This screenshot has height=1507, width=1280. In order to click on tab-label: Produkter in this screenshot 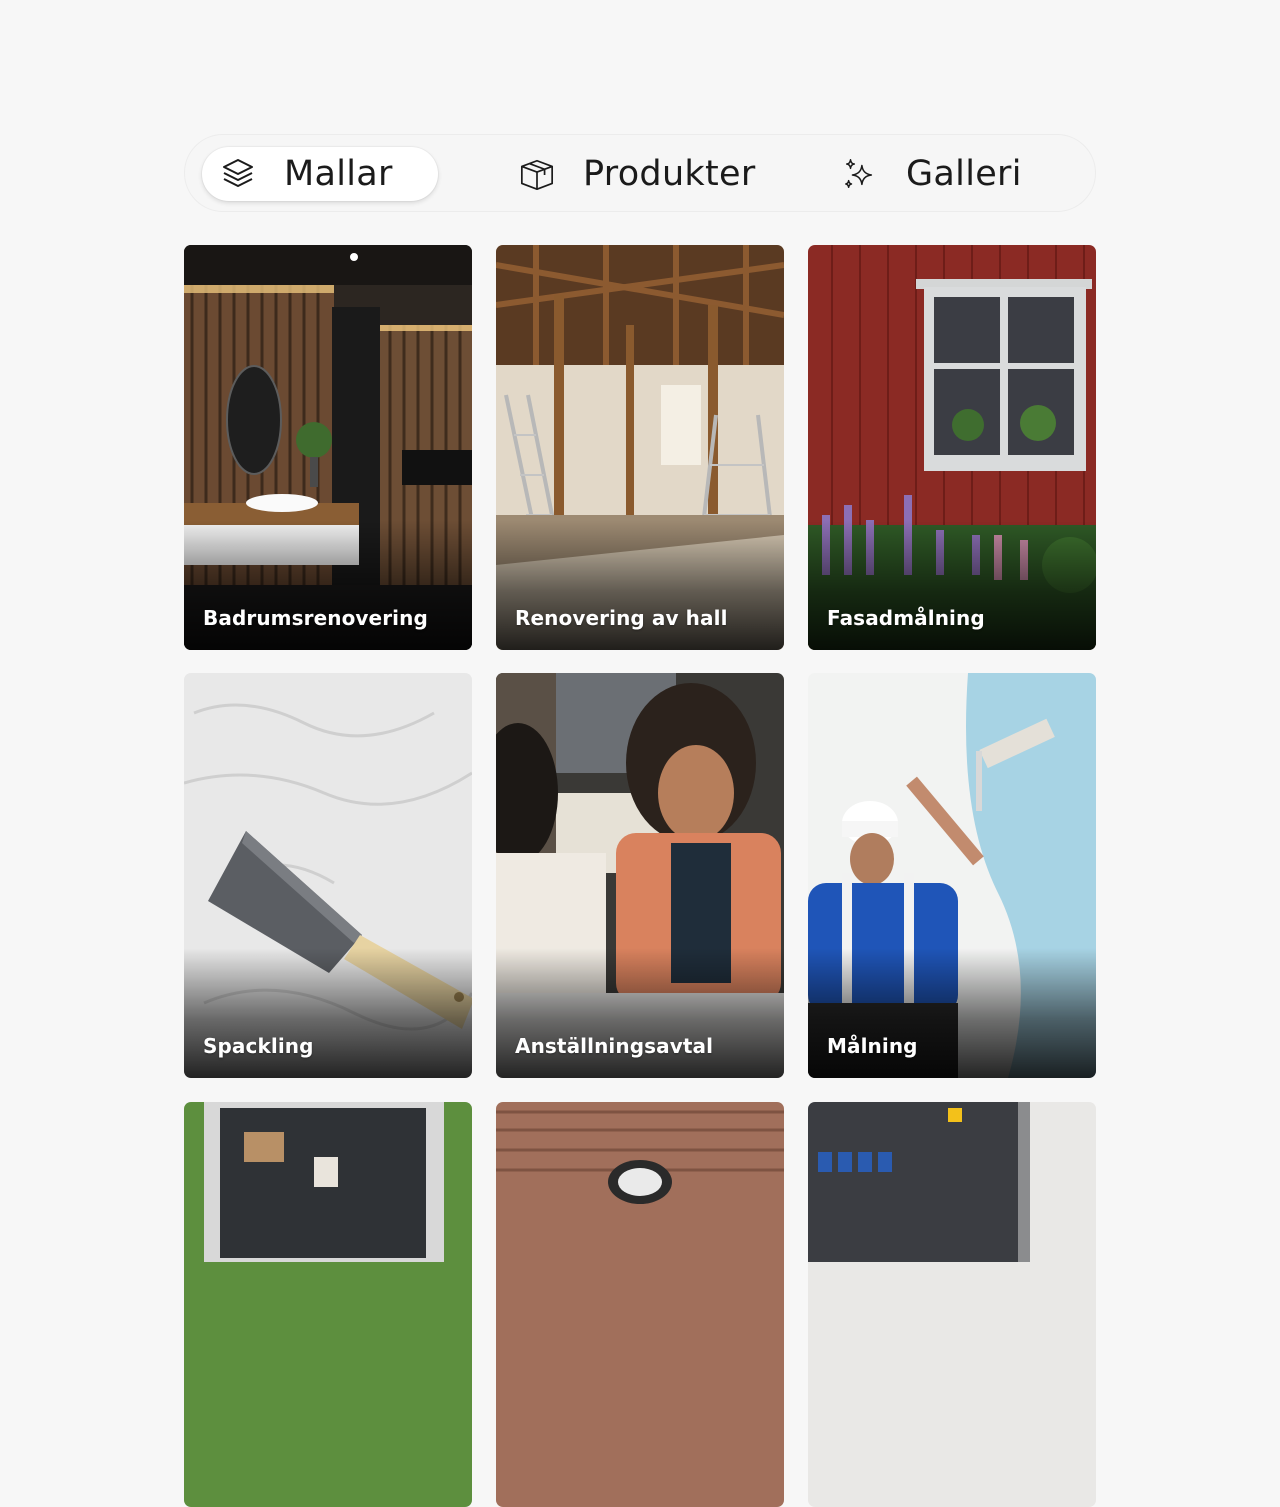, I will do `click(669, 174)`.